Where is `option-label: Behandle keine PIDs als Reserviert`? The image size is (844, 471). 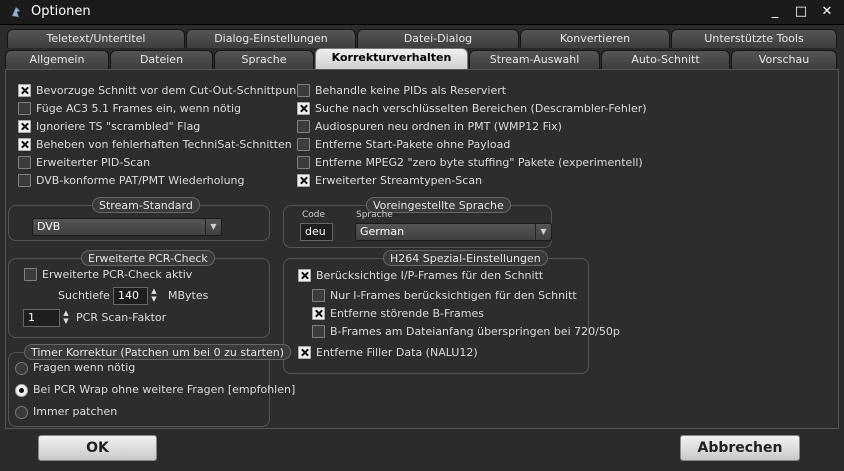 option-label: Behandle keine PIDs als Reserviert is located at coordinates (411, 90).